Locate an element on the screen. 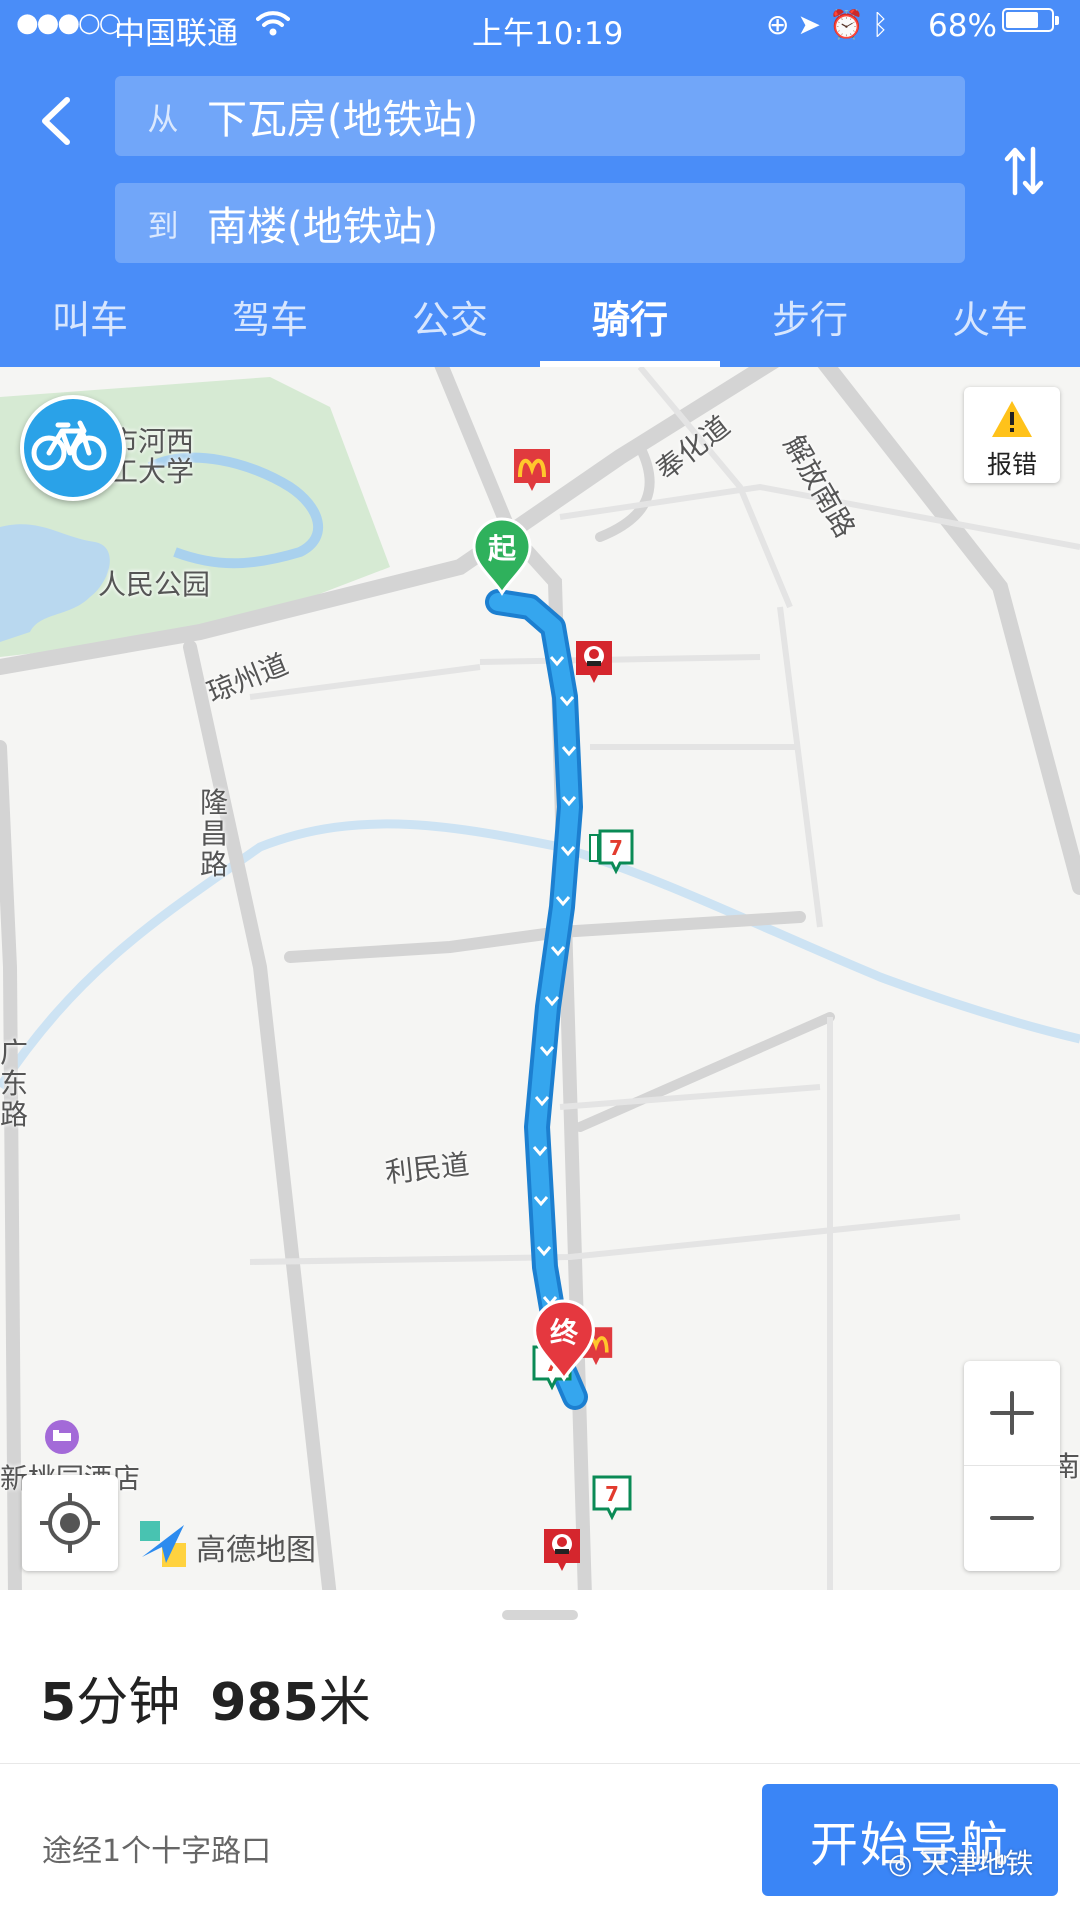 The image size is (1080, 1920). mcdonalds-icon is located at coordinates (532, 472).